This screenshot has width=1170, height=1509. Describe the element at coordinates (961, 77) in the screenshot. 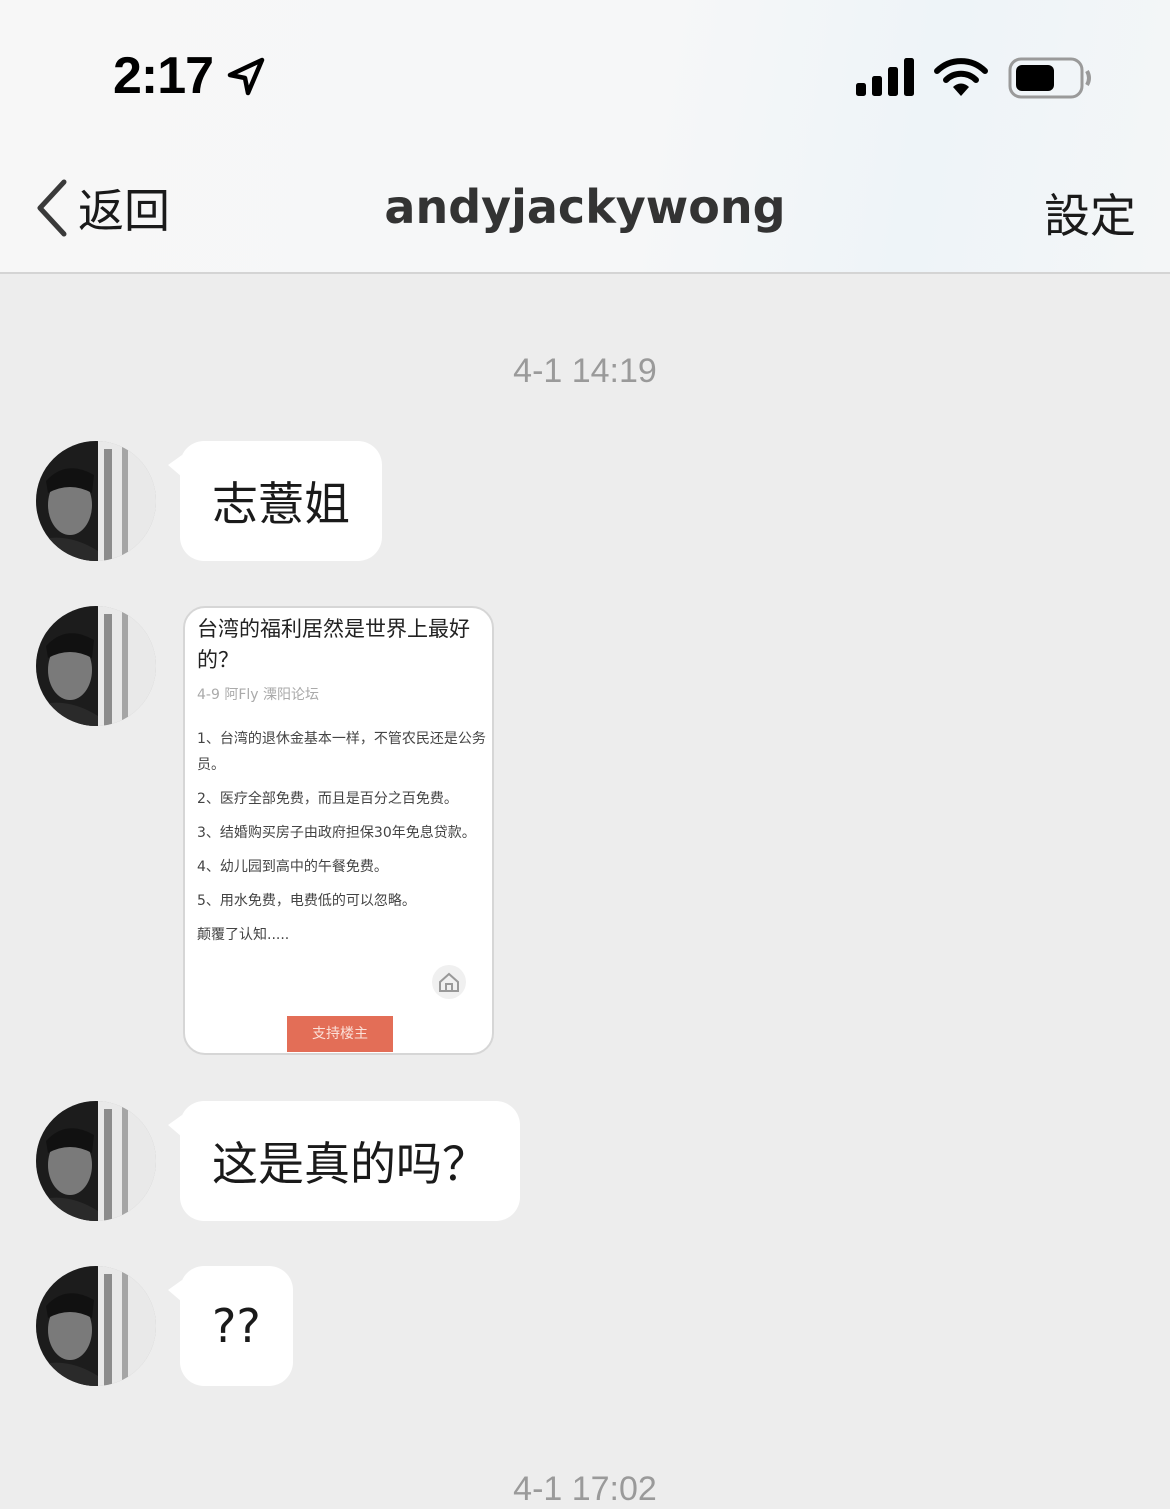

I see `wifi-icon` at that location.